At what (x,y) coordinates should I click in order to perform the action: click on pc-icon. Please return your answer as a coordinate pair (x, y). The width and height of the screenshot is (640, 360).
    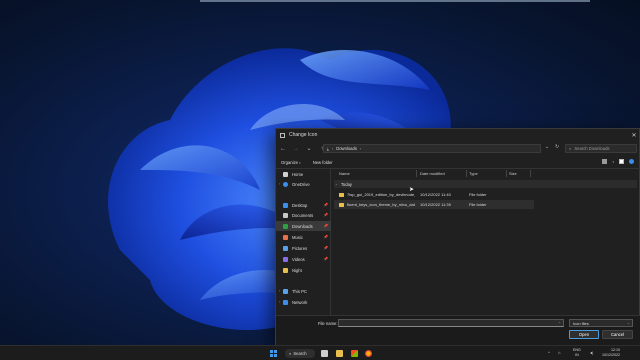
    Looking at the image, I should click on (285, 291).